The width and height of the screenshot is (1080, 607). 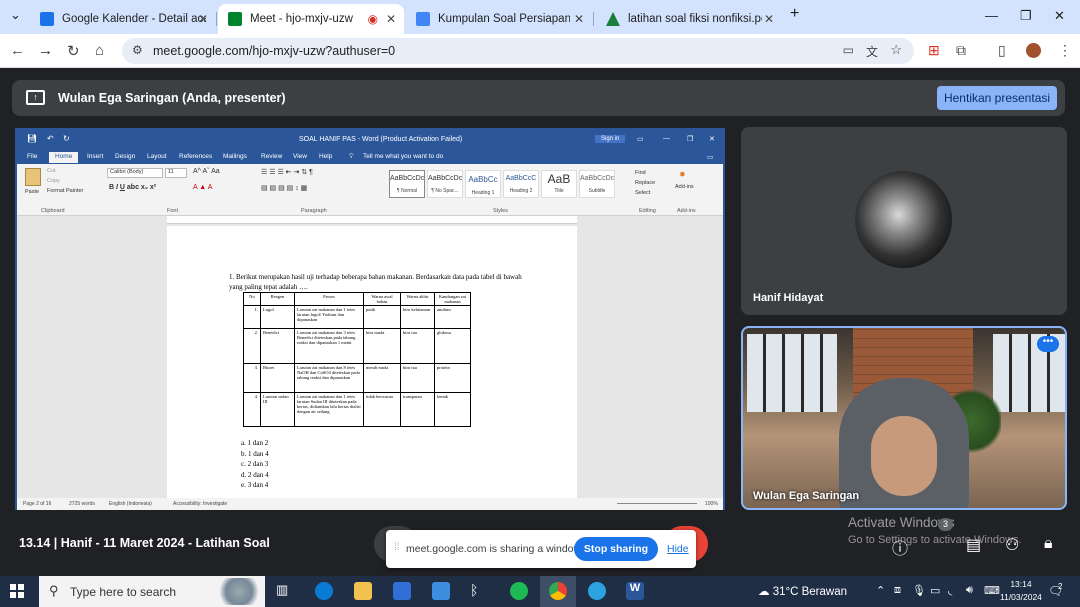 What do you see at coordinates (53, 211) in the screenshot?
I see `group-clipboard: Clipboard` at bounding box center [53, 211].